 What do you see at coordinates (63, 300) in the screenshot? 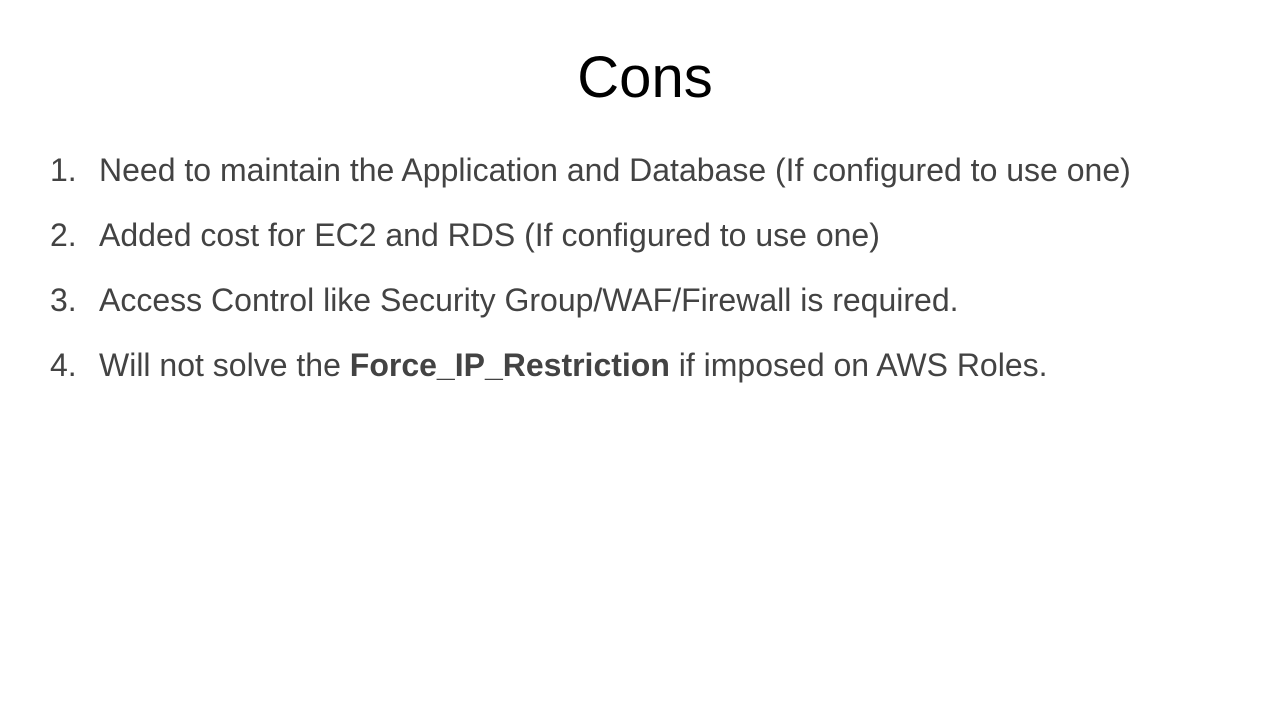
I see `list-item-number: 3.` at bounding box center [63, 300].